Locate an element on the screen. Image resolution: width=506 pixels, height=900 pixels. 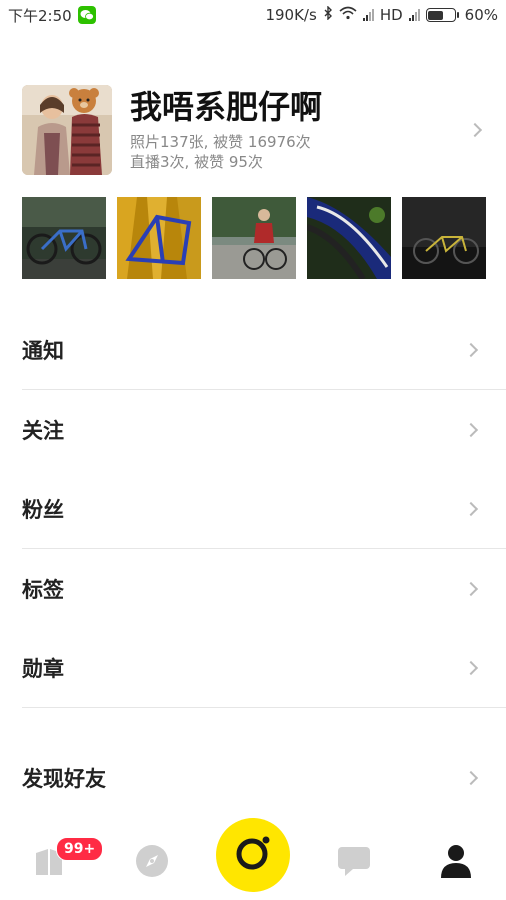
nav-profile is located at coordinates (456, 863).